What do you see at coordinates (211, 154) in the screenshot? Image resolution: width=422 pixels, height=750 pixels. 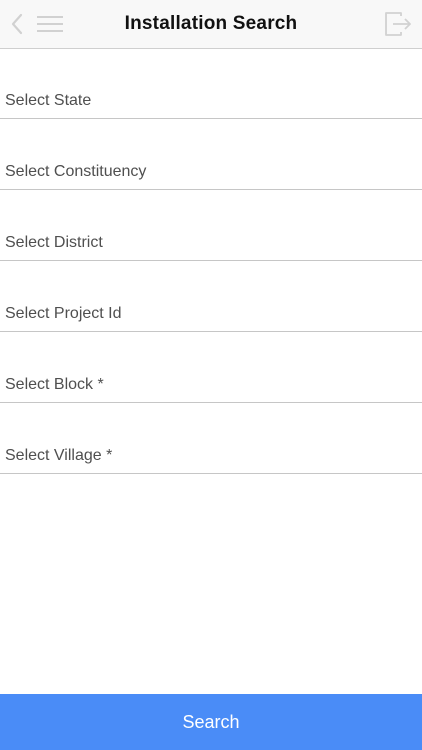 I see `constituency-select: Select Constituency` at bounding box center [211, 154].